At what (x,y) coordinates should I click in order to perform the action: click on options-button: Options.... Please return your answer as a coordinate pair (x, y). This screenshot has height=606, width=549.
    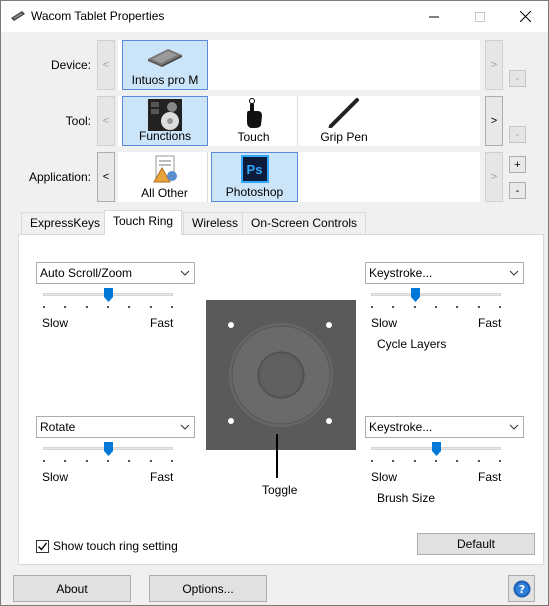
    Looking at the image, I should click on (208, 588).